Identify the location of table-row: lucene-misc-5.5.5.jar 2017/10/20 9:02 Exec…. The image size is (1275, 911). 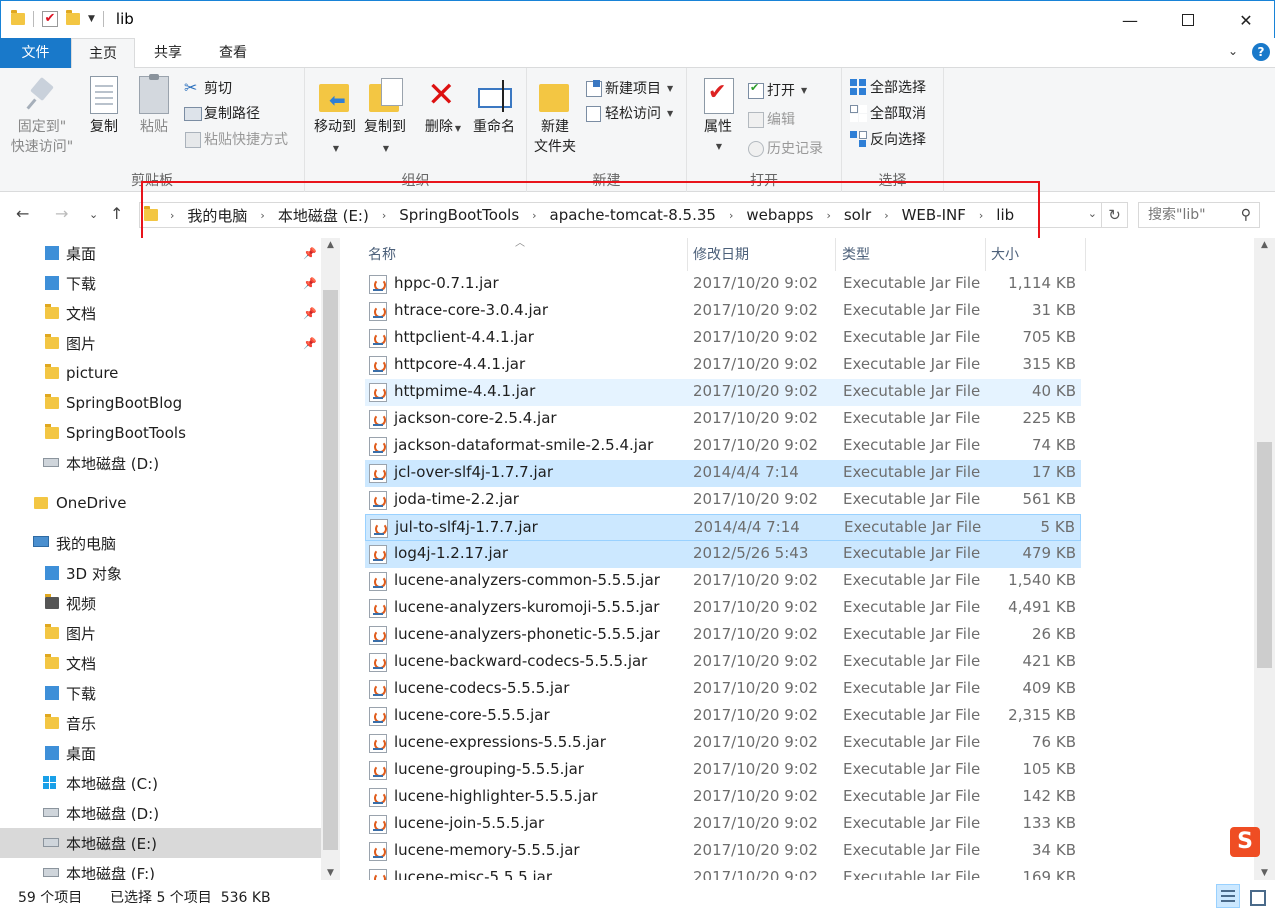
(723, 872).